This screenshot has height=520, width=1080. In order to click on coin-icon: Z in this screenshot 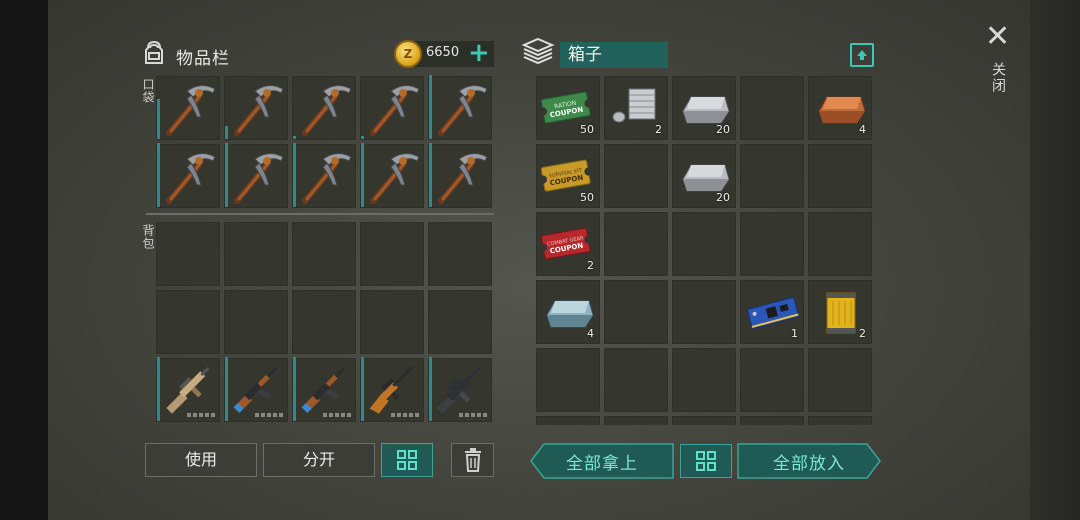, I will do `click(408, 54)`.